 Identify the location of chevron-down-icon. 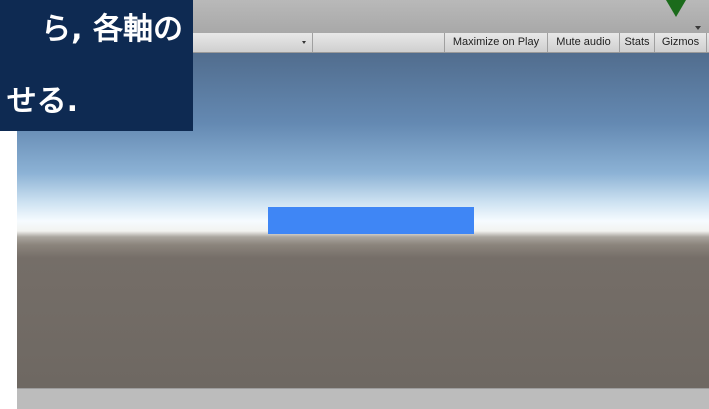
(304, 42).